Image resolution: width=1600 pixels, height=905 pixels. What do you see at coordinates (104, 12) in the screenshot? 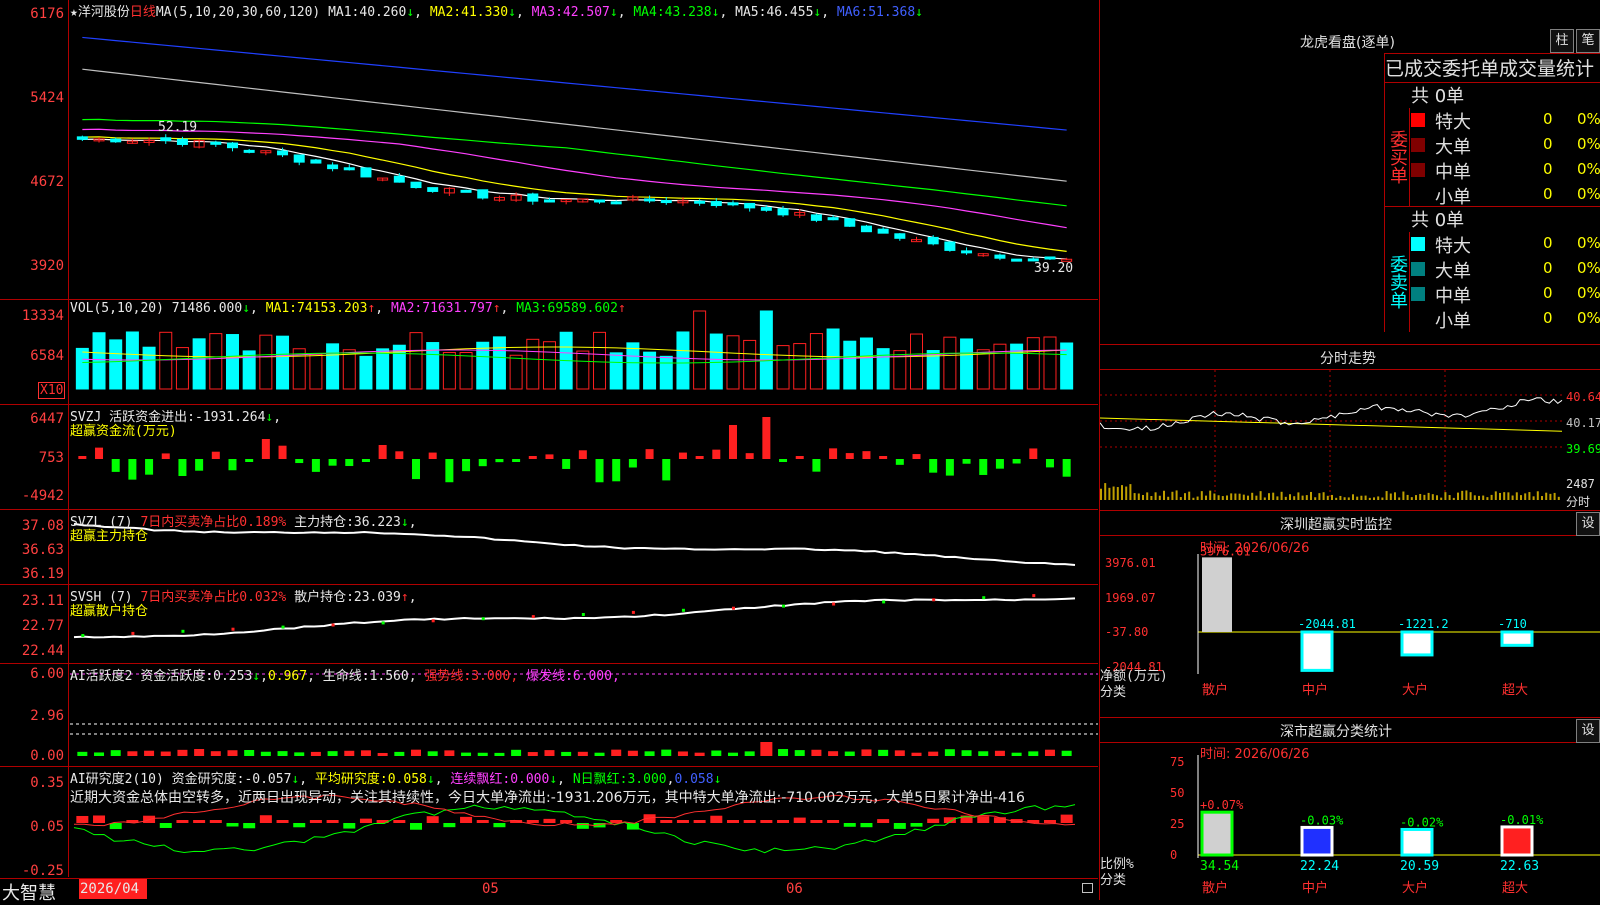
I see `stock-name: 洋河股份` at bounding box center [104, 12].